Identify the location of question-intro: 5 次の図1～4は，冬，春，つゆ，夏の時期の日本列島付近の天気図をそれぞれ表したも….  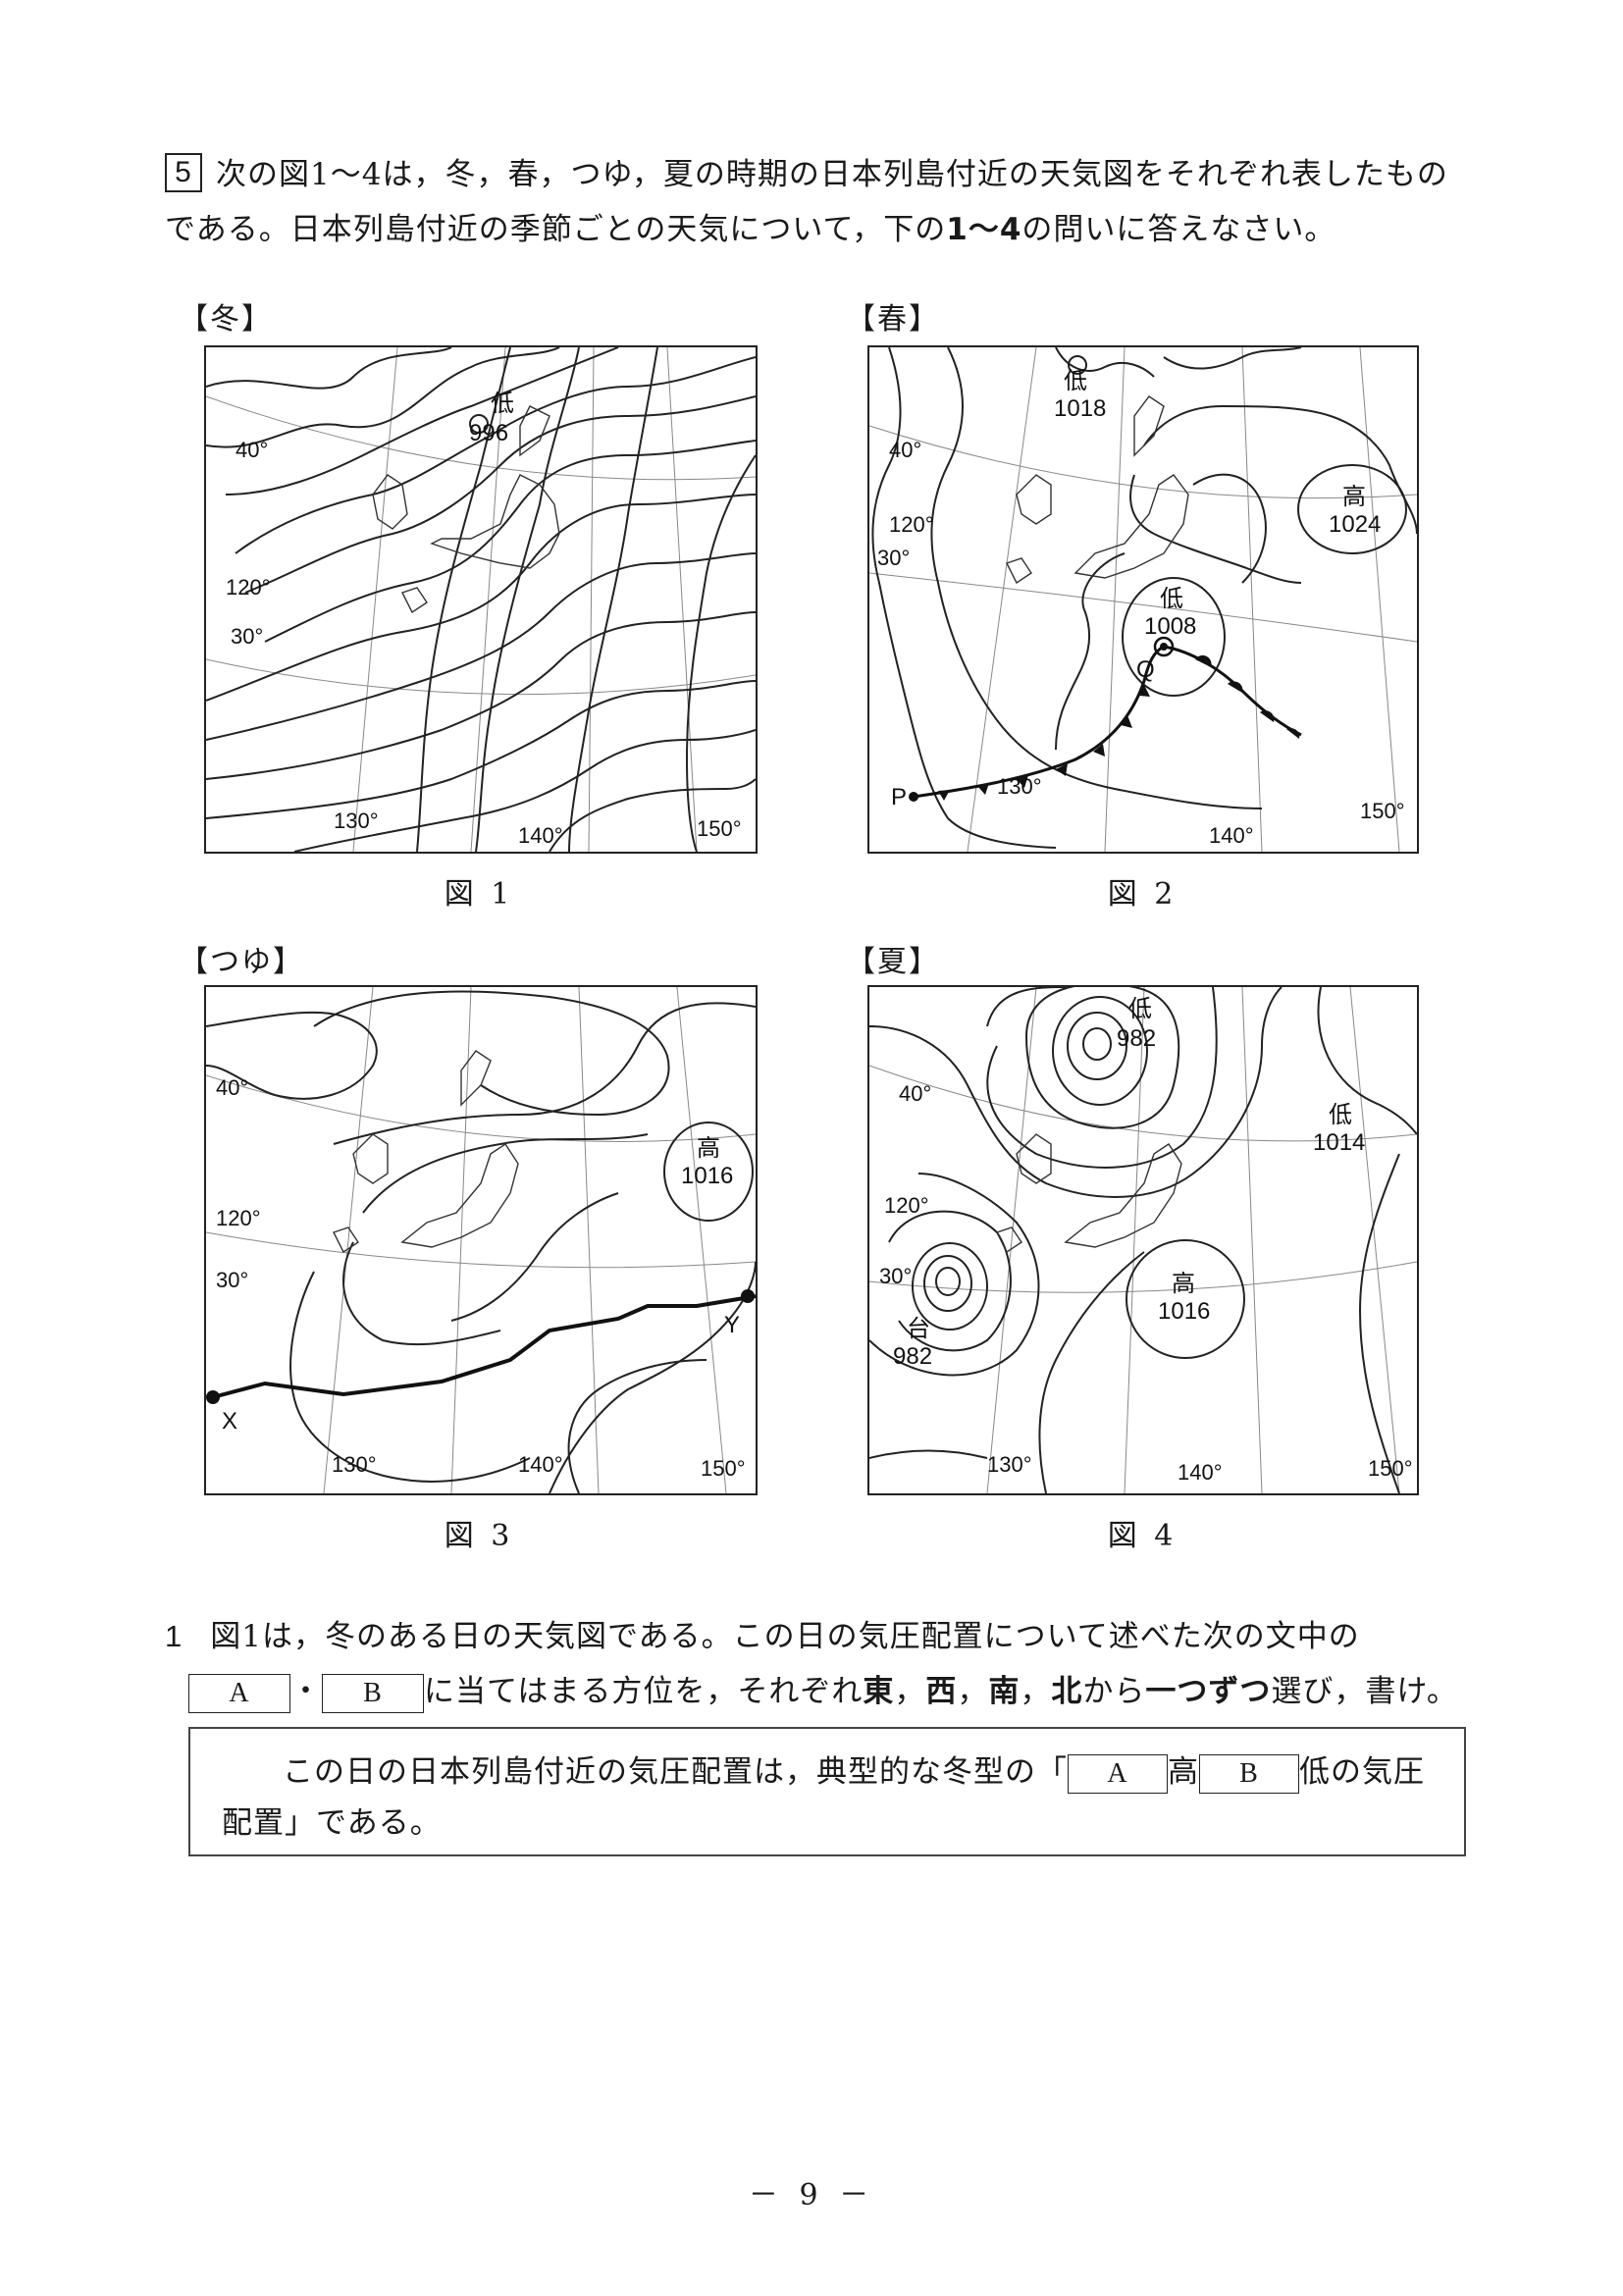
(822, 202).